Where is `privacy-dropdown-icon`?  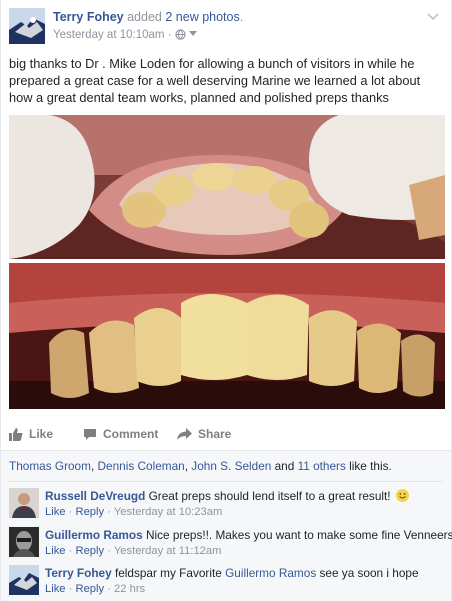 privacy-dropdown-icon is located at coordinates (192, 34).